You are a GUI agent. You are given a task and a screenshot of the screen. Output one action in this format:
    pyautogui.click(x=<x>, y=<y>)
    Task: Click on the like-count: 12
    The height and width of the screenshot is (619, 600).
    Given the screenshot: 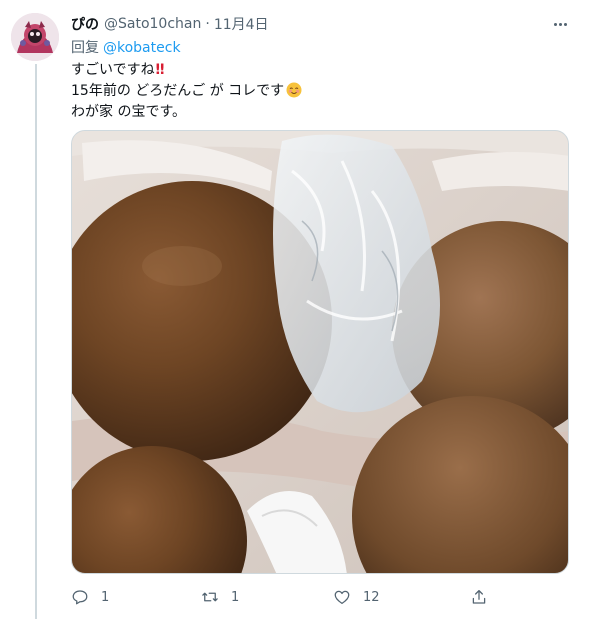 What is the action you would take?
    pyautogui.click(x=371, y=597)
    